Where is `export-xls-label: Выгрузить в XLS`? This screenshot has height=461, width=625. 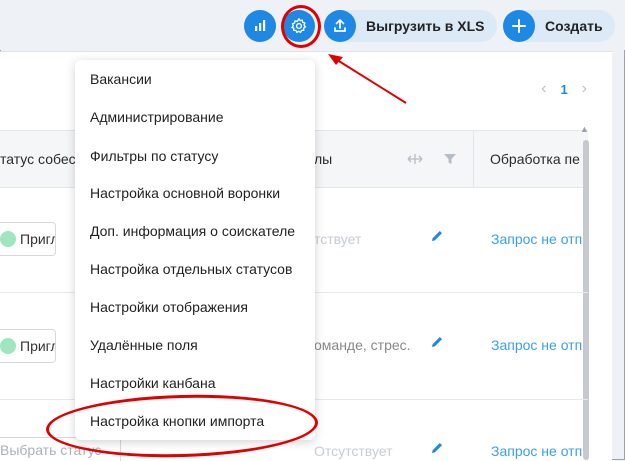 export-xls-label: Выгрузить в XLS is located at coordinates (425, 26).